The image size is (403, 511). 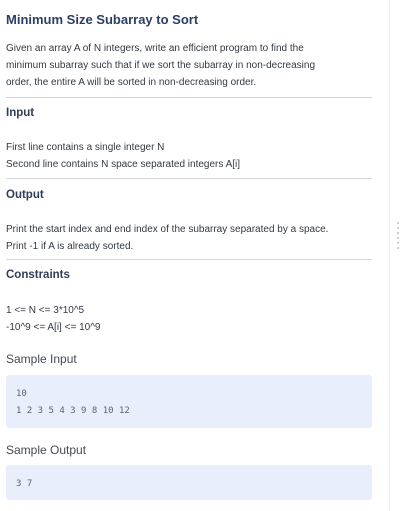 I want to click on sample-output-line: 3 7, so click(x=24, y=484).